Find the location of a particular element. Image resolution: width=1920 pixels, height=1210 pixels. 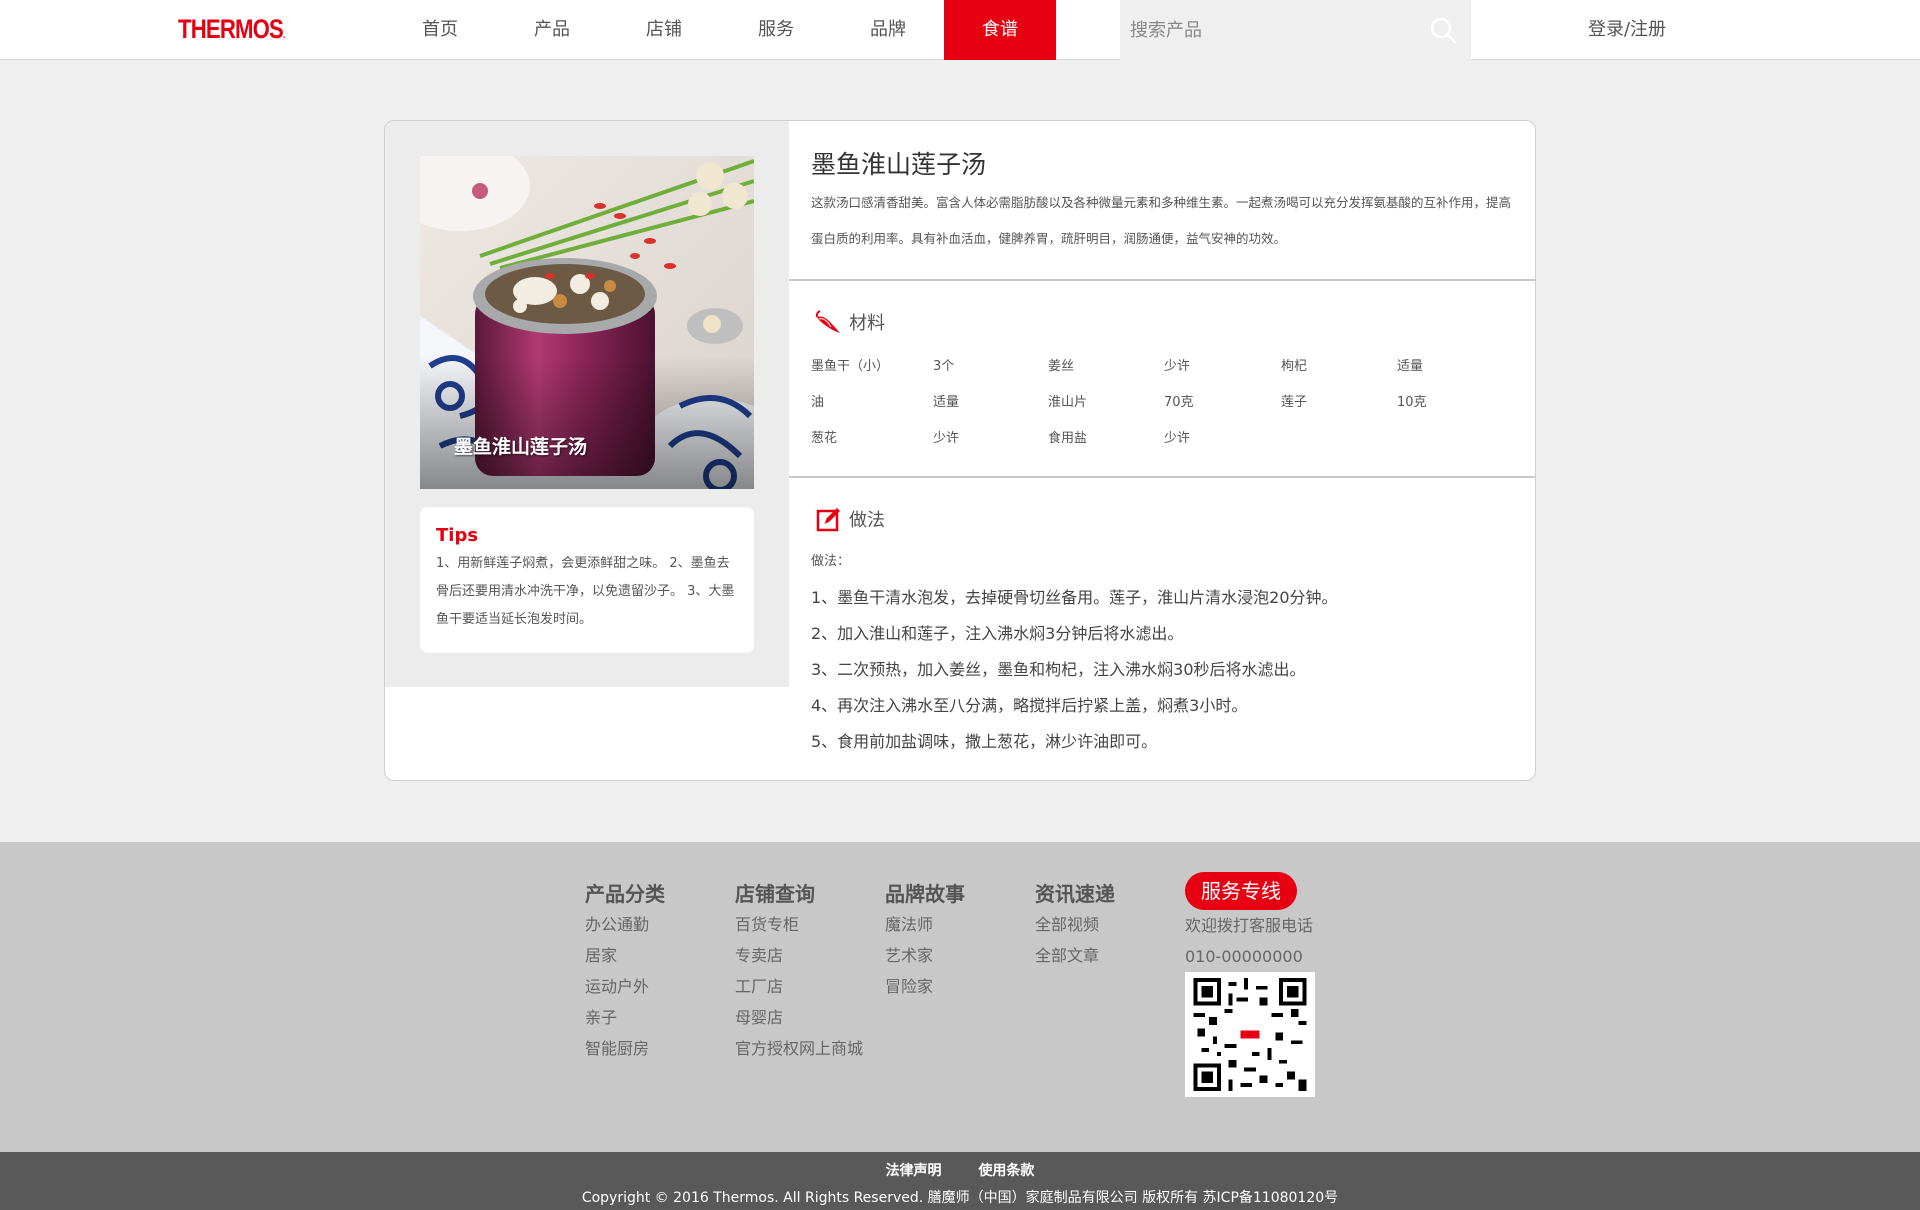

footer-link: 艺术家 is located at coordinates (925, 955).